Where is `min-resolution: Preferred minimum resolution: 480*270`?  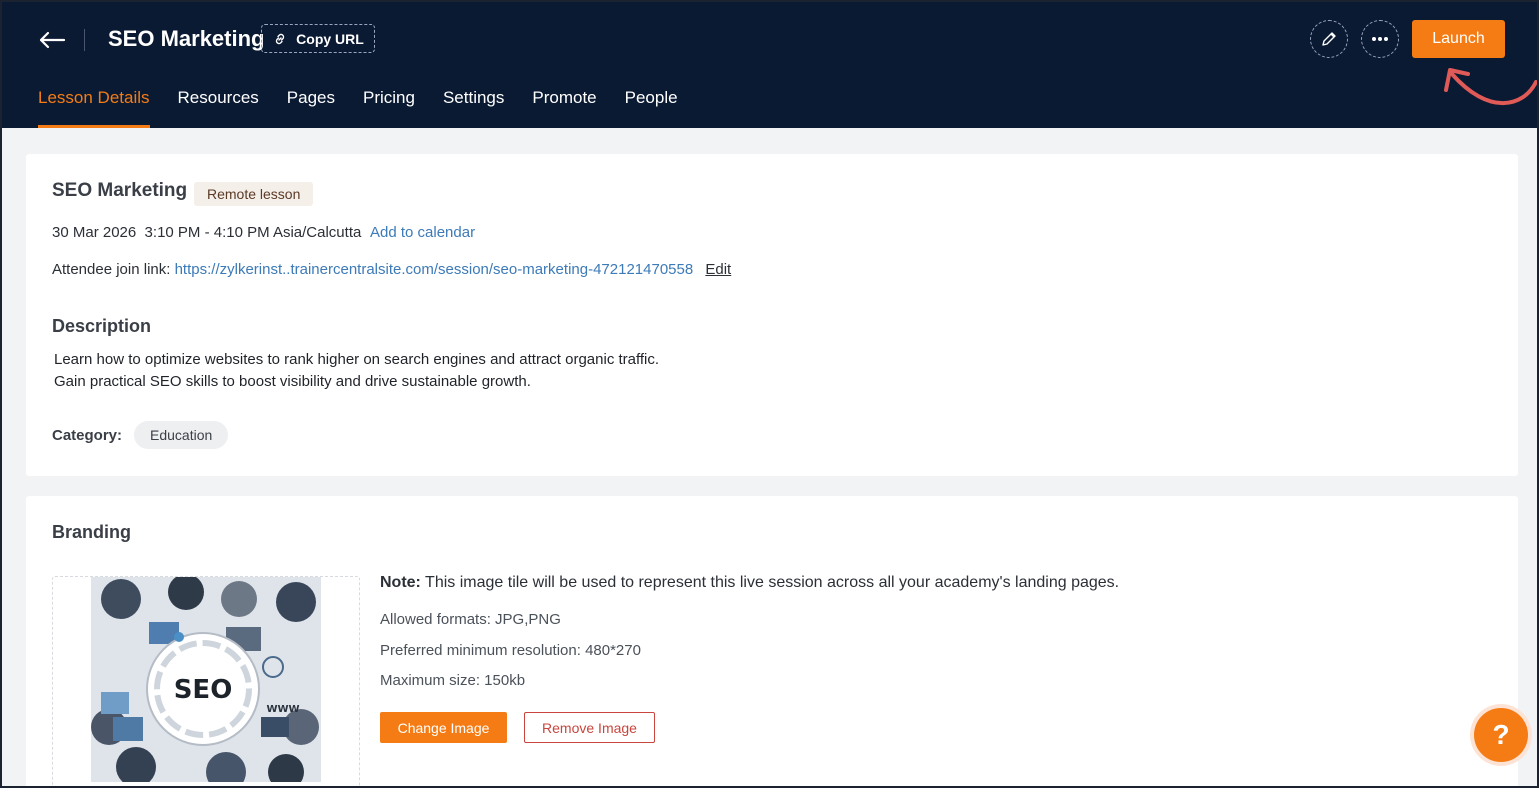 min-resolution: Preferred minimum resolution: 480*270 is located at coordinates (510, 650).